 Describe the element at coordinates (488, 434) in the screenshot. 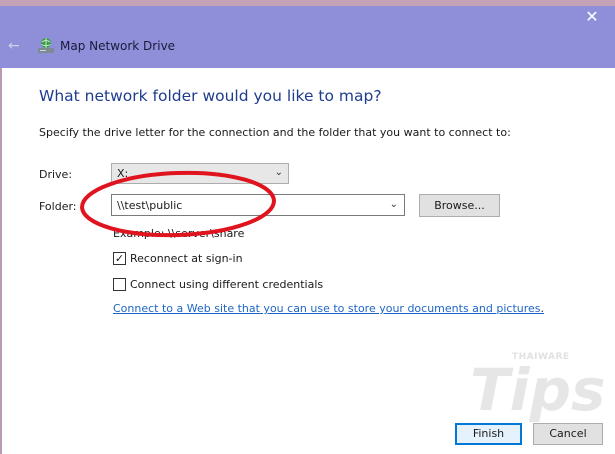

I see `finish-button: Finish` at that location.